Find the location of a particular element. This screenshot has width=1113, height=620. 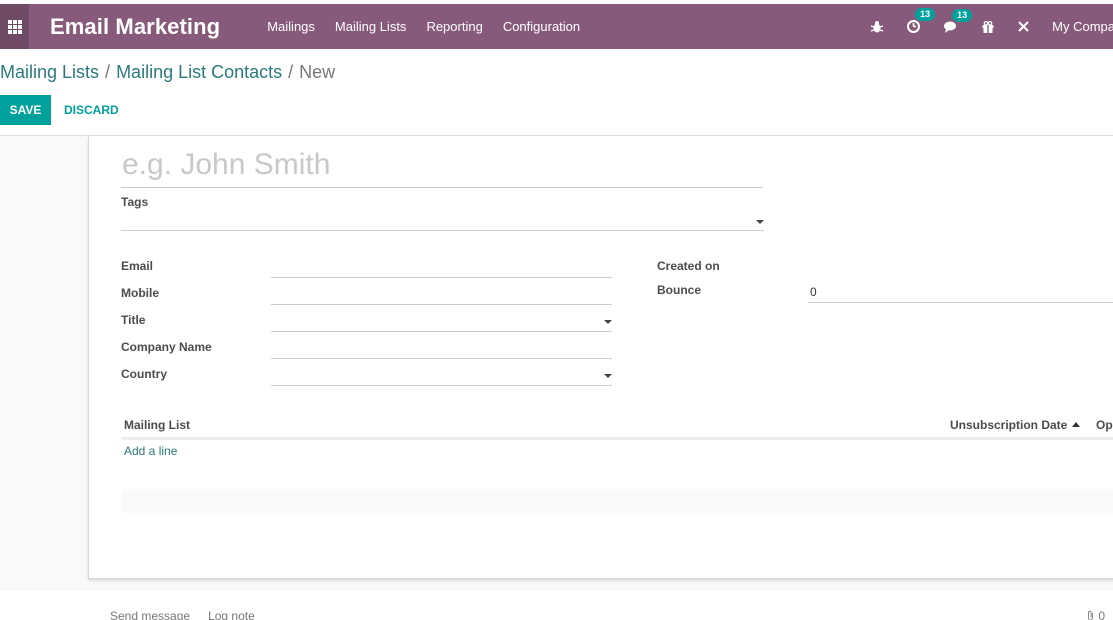

table-header-divider is located at coordinates (617, 438).